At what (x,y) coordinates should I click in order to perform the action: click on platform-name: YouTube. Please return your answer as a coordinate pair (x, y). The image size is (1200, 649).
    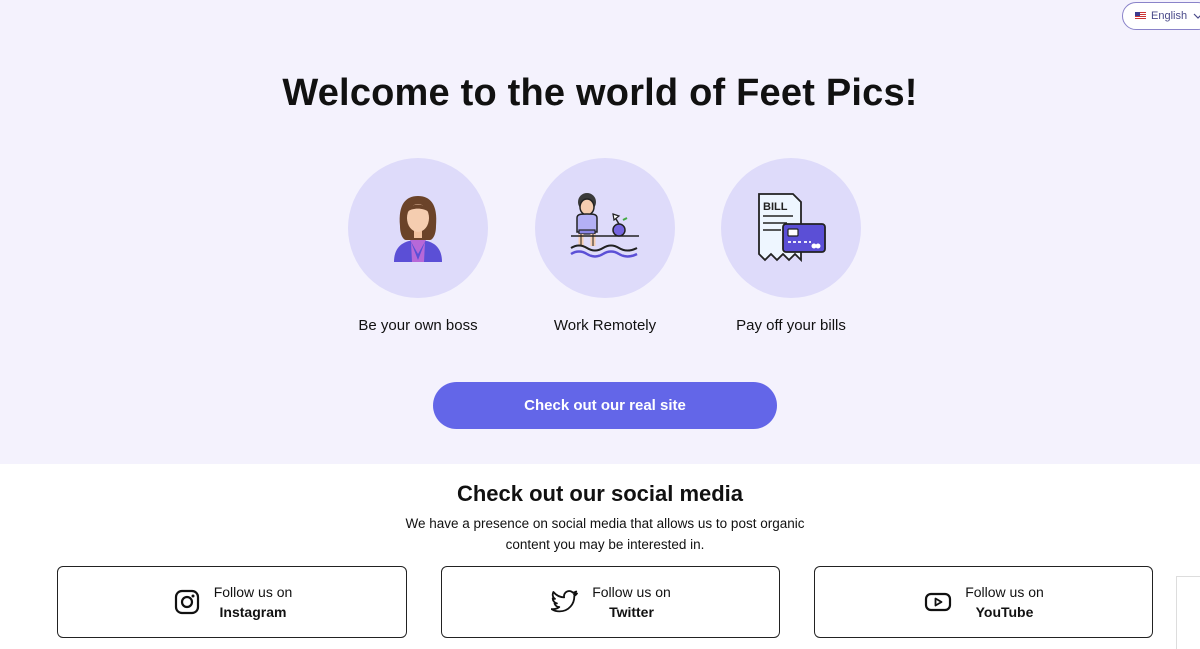
    Looking at the image, I should click on (1004, 612).